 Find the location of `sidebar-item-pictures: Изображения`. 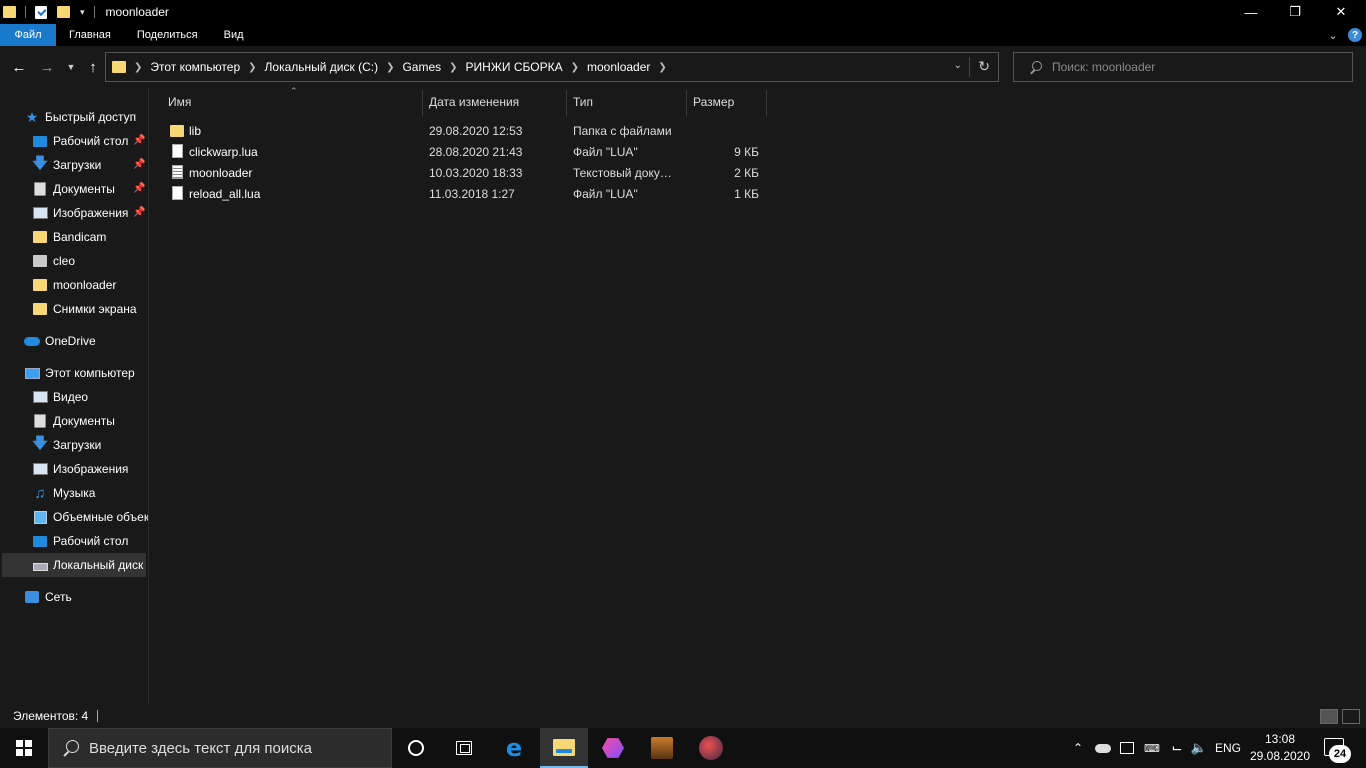

sidebar-item-pictures: Изображения is located at coordinates (82, 213).